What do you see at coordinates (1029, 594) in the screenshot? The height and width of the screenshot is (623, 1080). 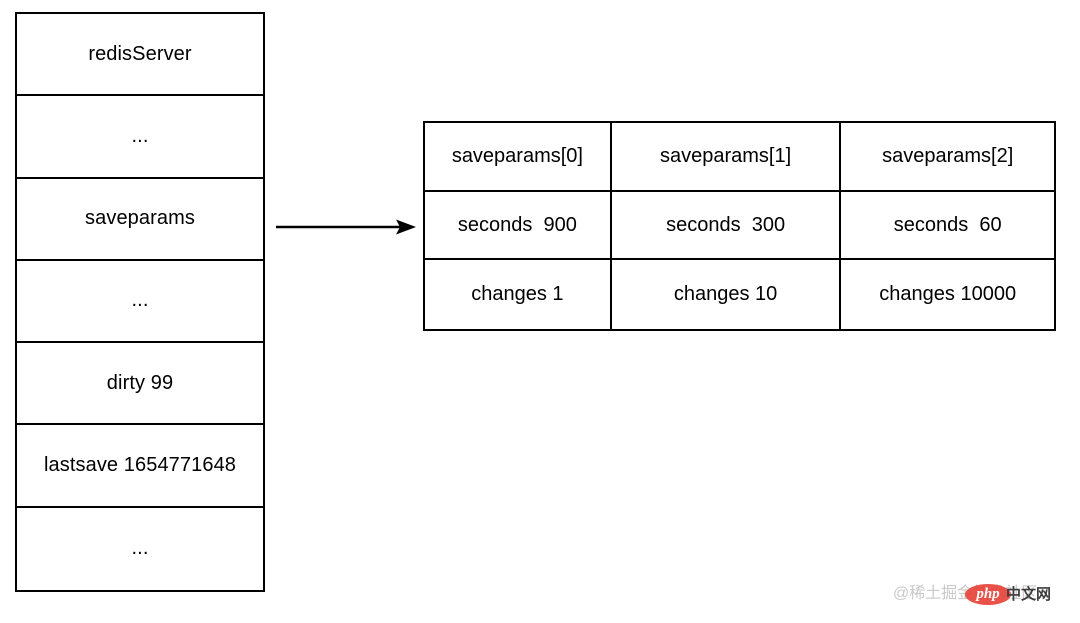 I see `watermark-site-text: 中文网` at bounding box center [1029, 594].